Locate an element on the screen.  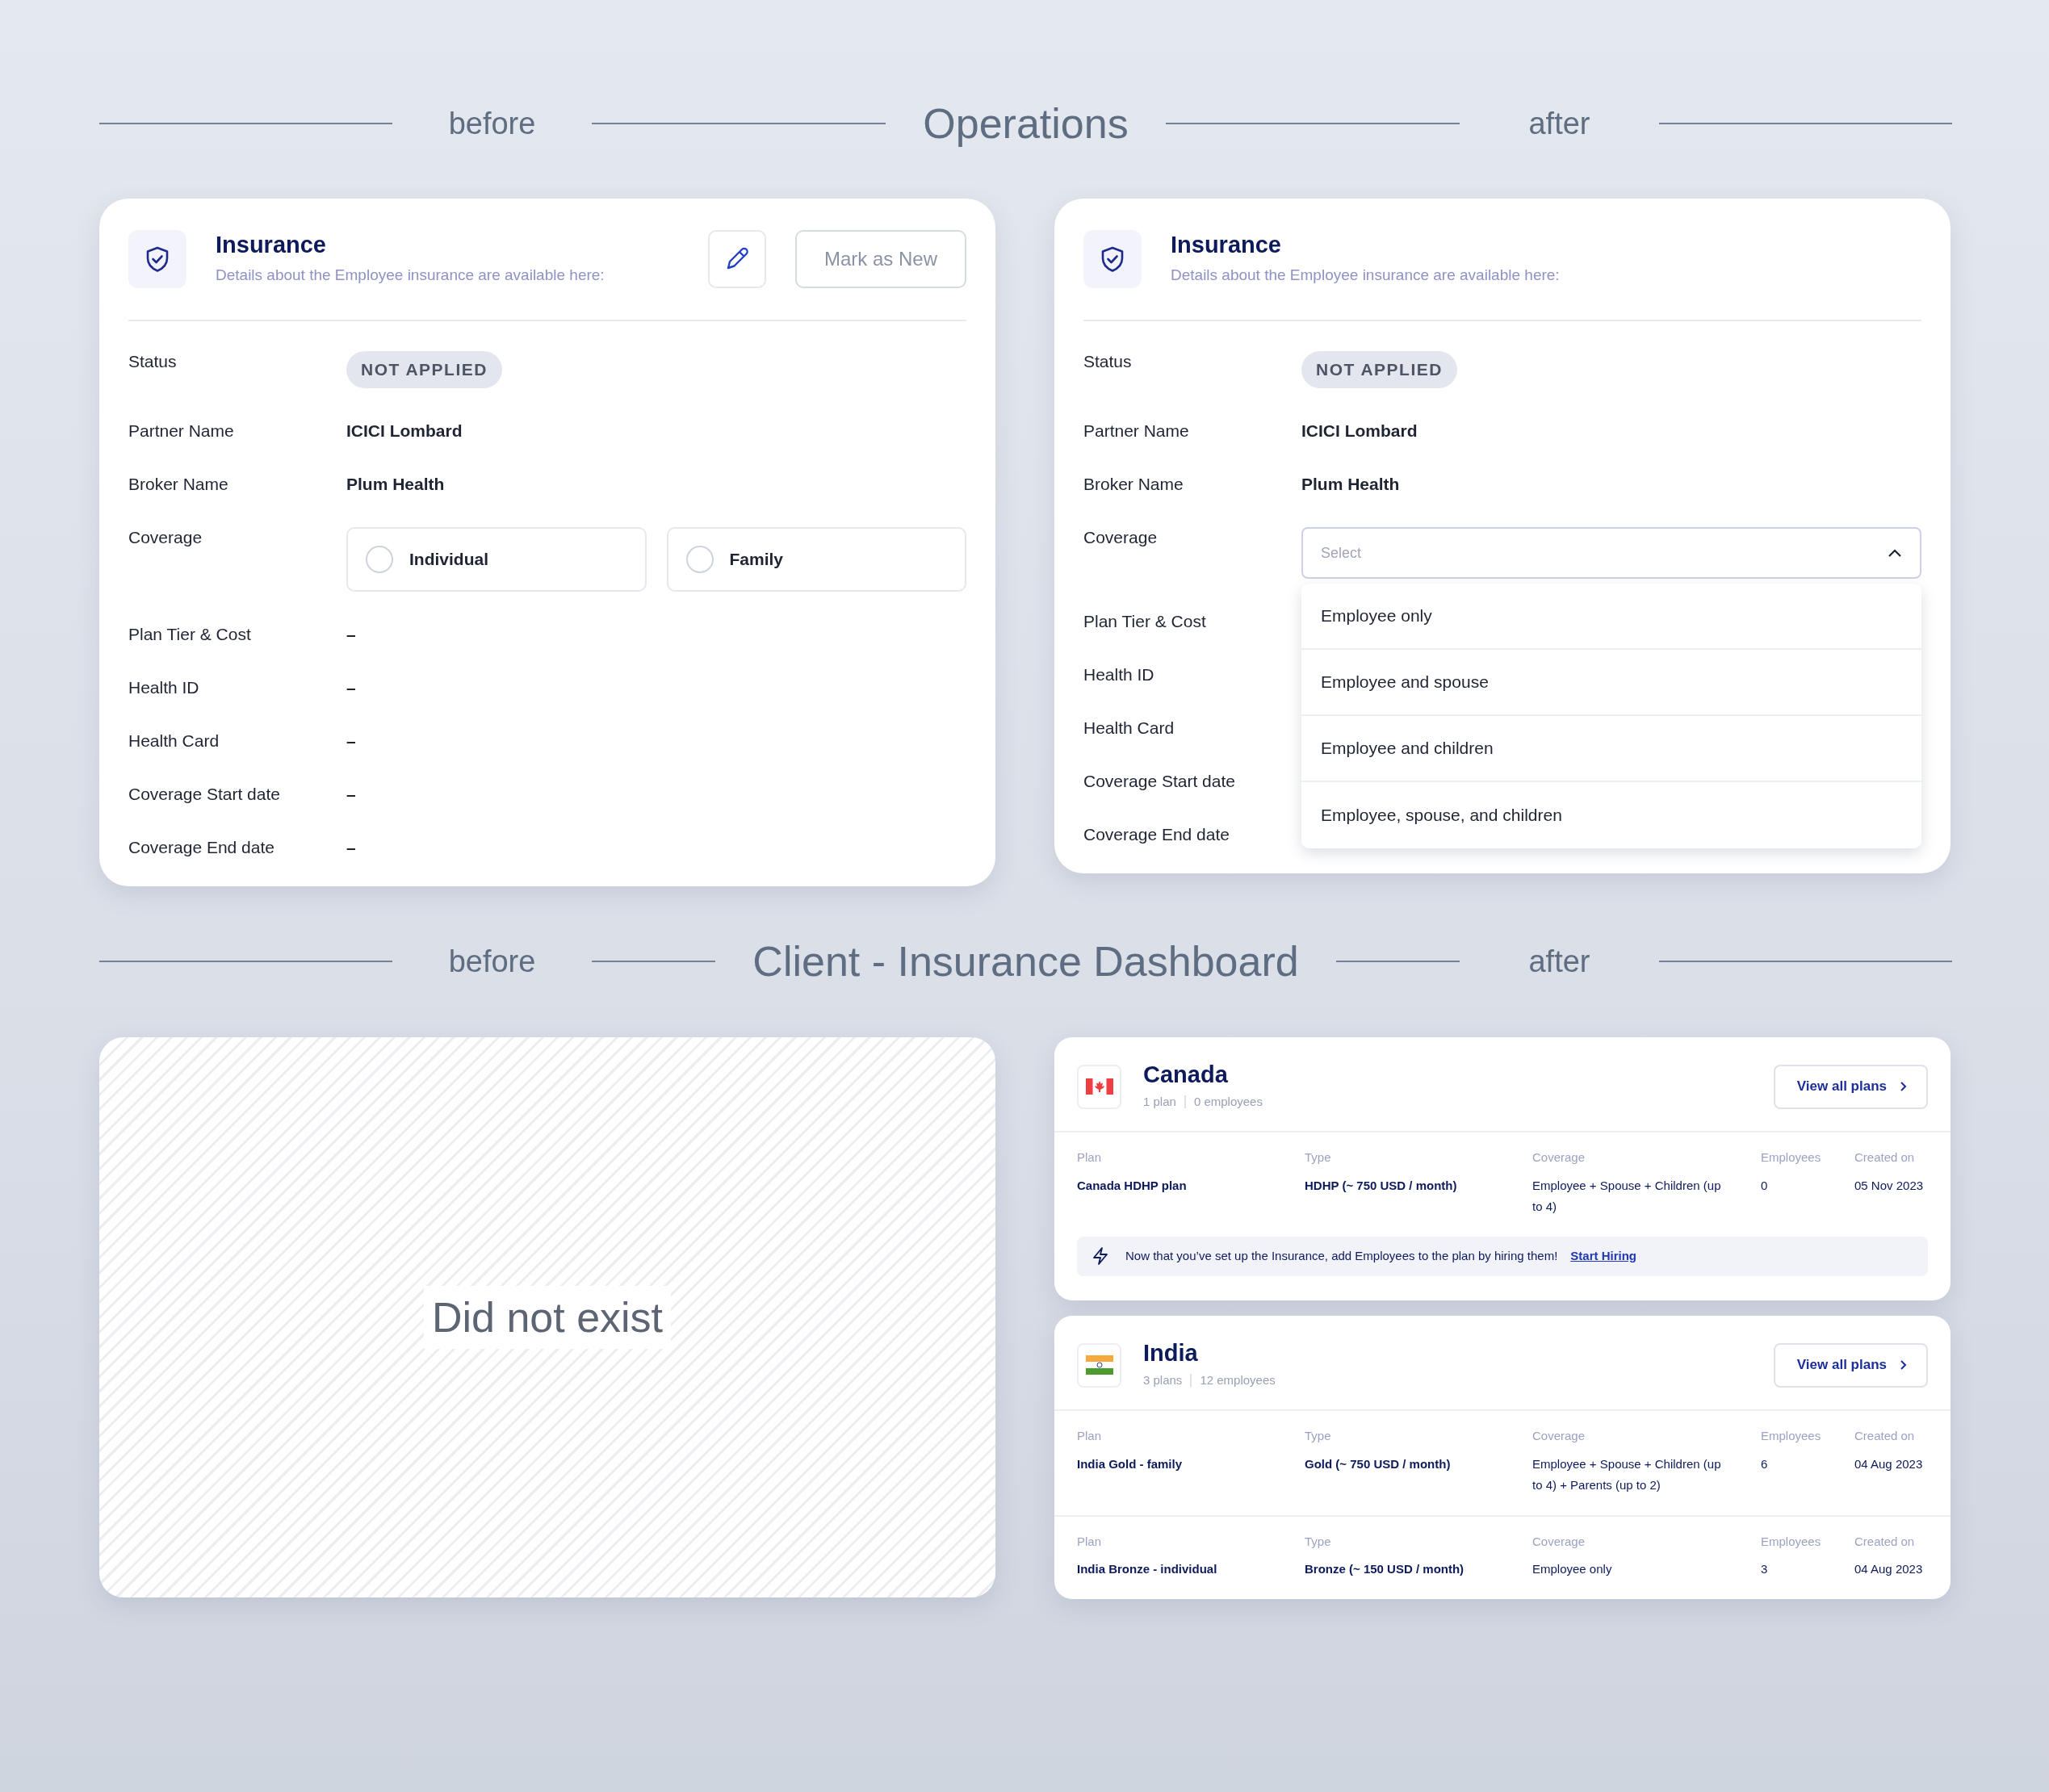
employee-count: 0 employees is located at coordinates (1228, 1101).